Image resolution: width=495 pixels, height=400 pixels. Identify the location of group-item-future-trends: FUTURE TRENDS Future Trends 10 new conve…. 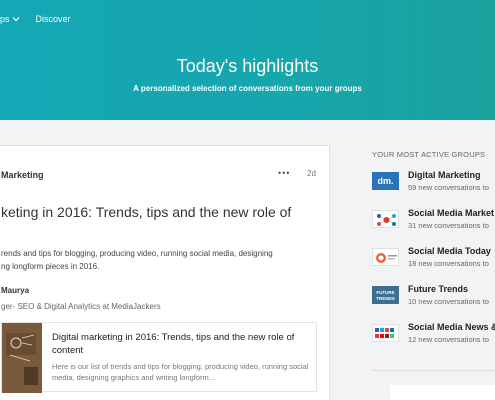
(433, 300).